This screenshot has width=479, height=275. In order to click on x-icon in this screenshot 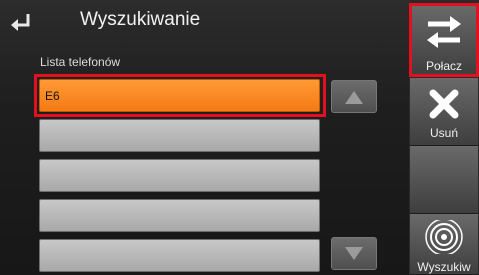, I will do `click(444, 104)`.